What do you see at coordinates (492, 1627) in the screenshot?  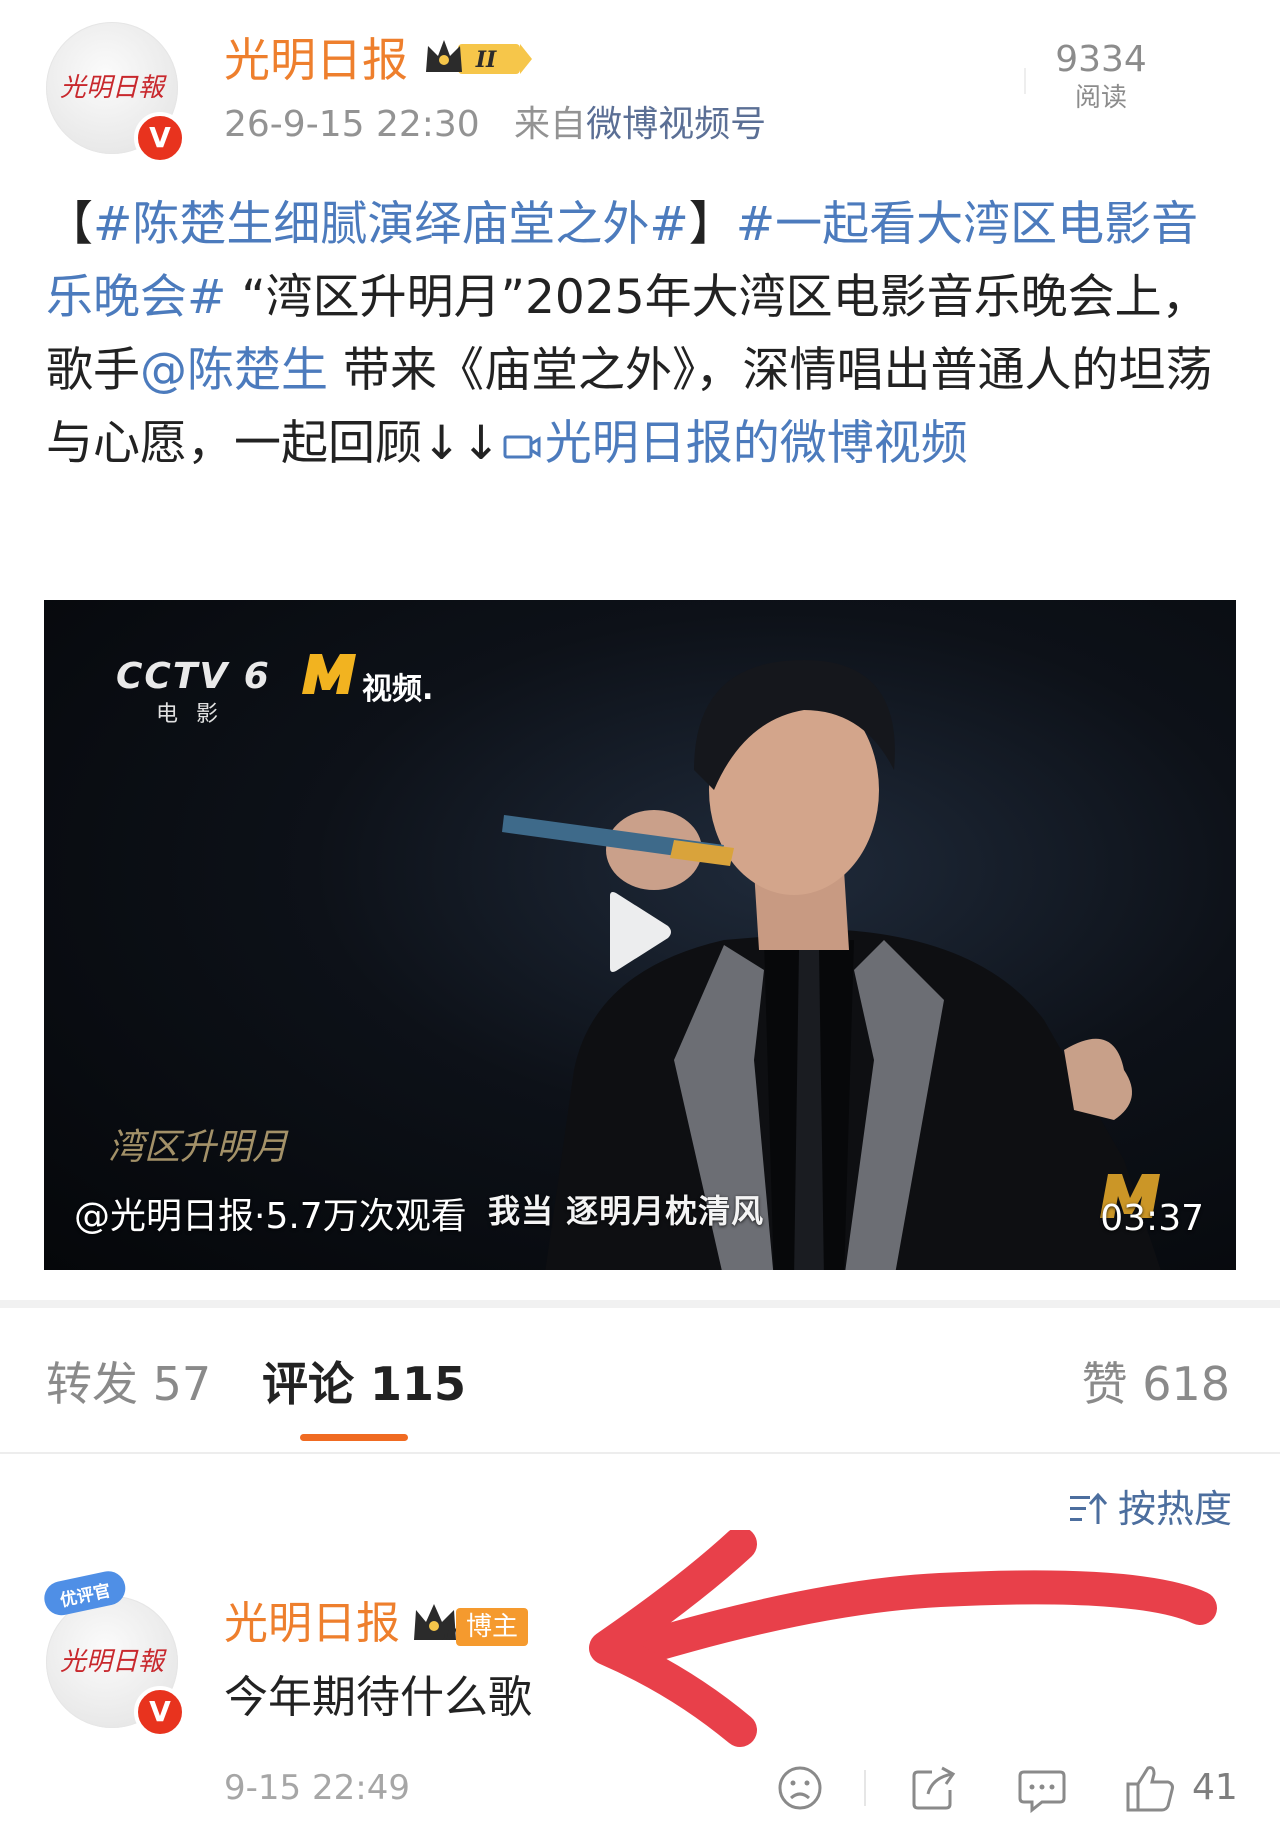 I see `blogger-badge: 博主` at bounding box center [492, 1627].